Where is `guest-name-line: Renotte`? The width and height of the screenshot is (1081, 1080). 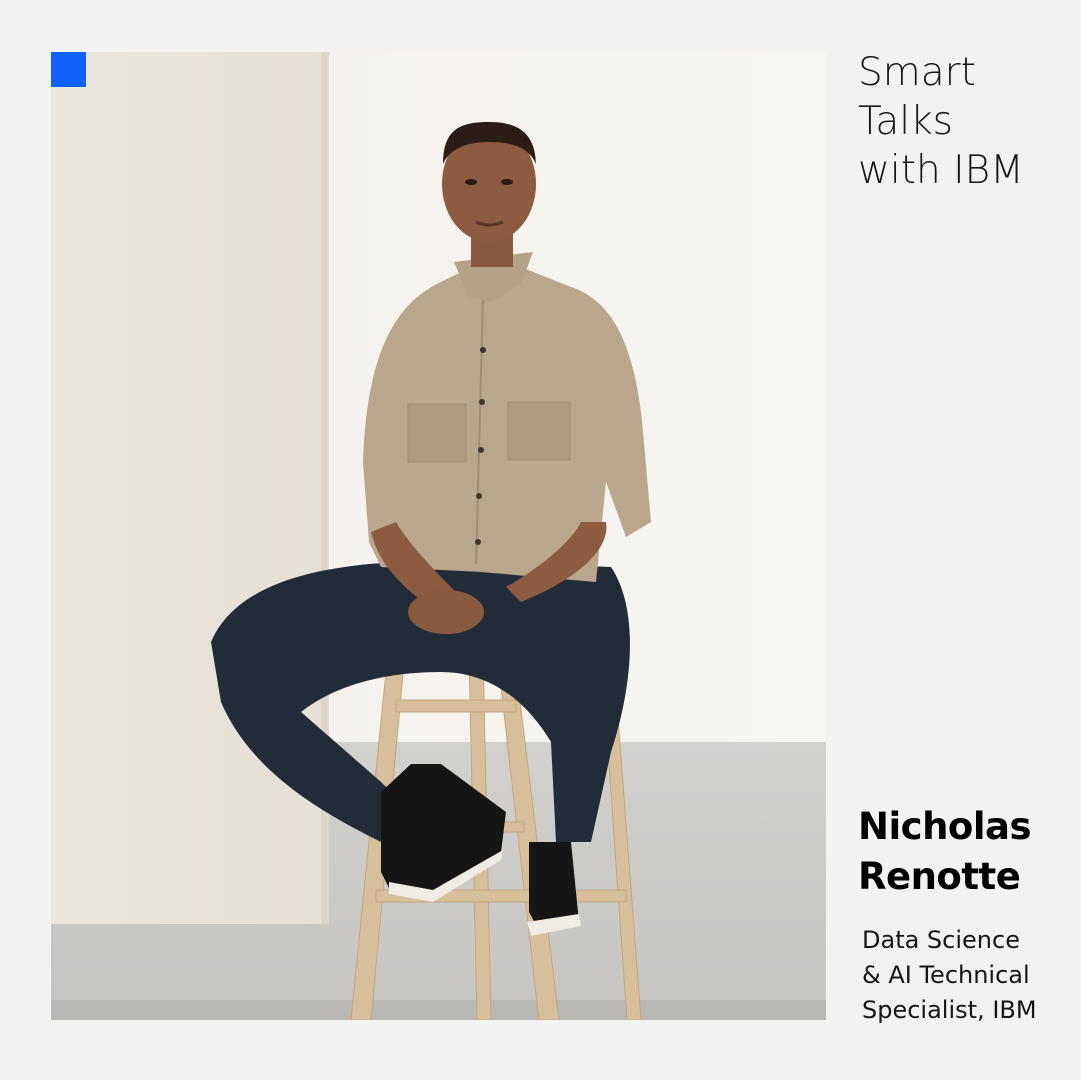
guest-name-line: Renotte is located at coordinates (939, 876).